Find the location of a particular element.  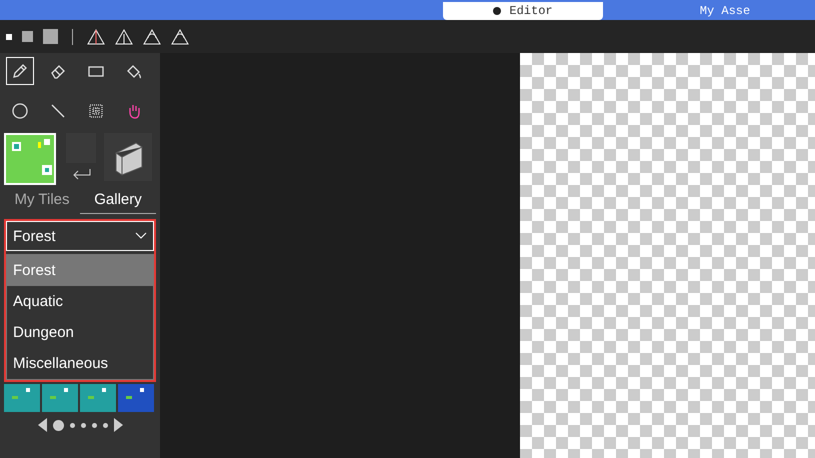

previous-arrow-icon is located at coordinates (42, 425).